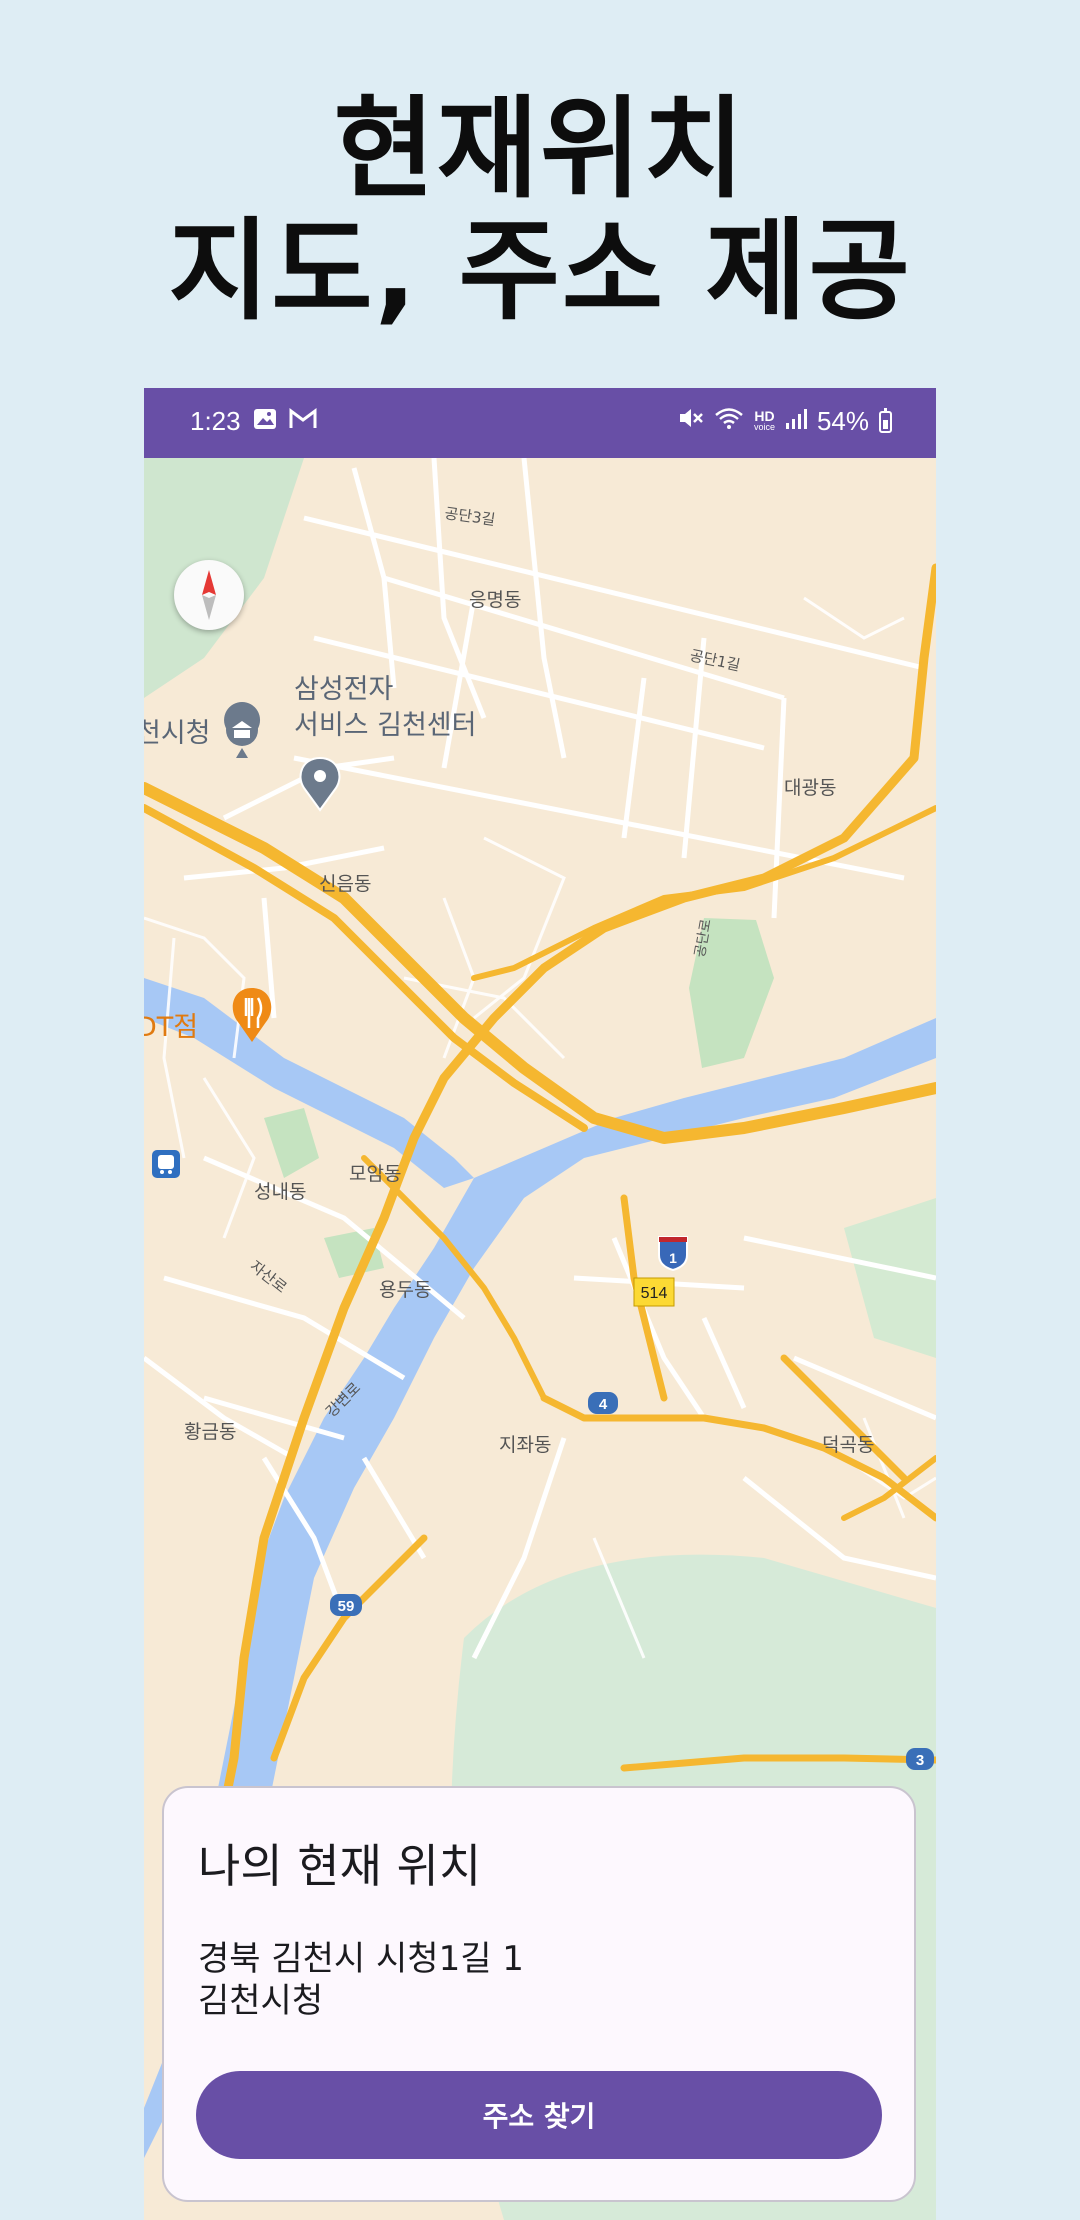  Describe the element at coordinates (280, 1192) in the screenshot. I see `area-label-seongnae: 성내동` at that location.